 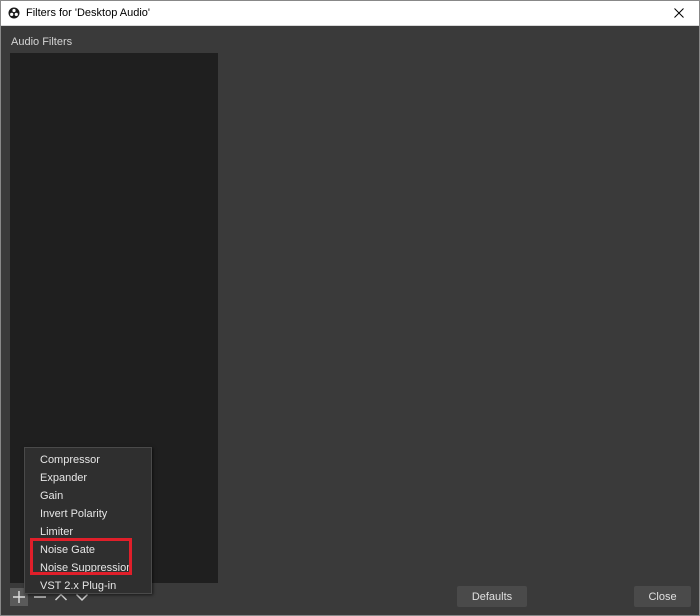 I want to click on menu-item-expander: Expander, so click(x=88, y=478).